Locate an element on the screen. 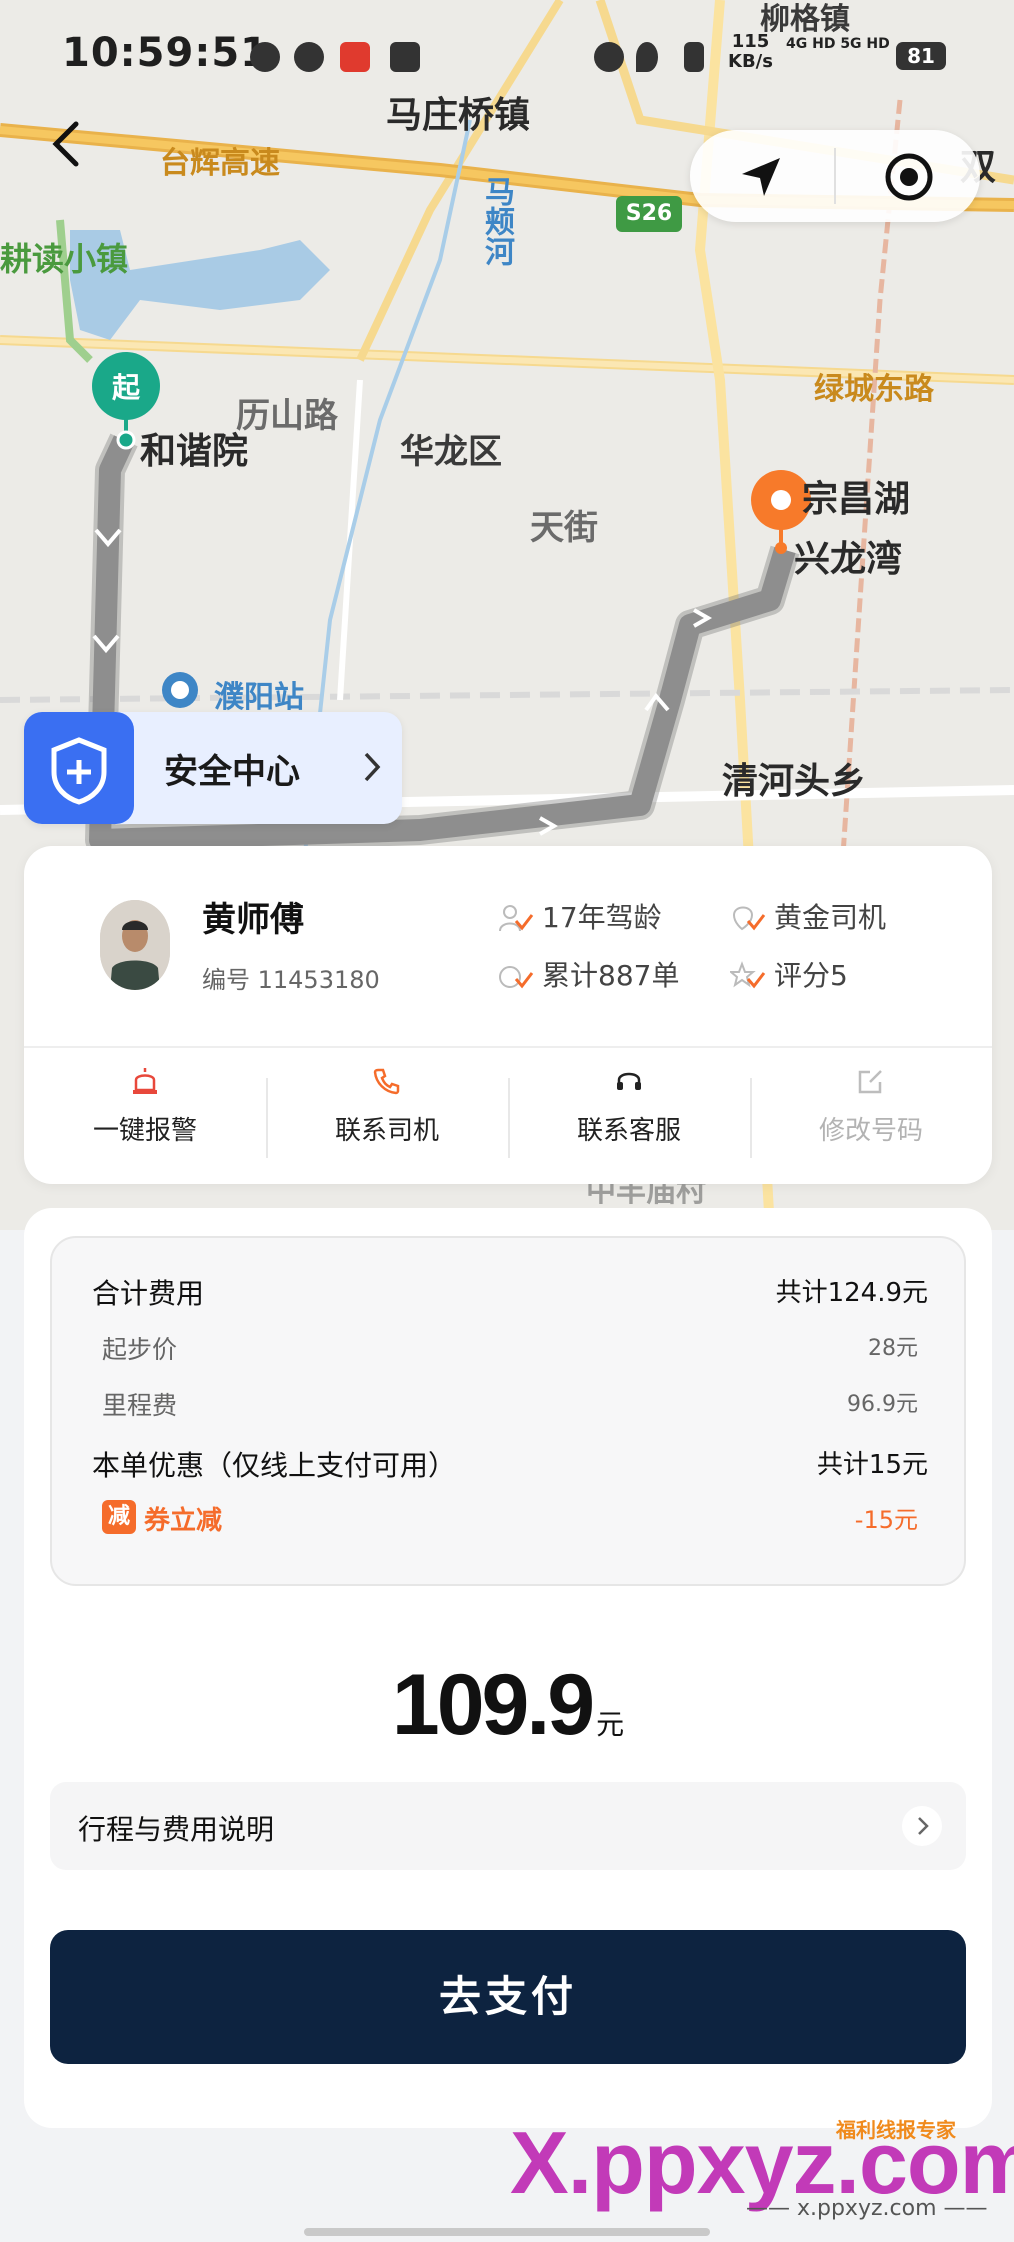 The height and width of the screenshot is (2242, 1014). driver-orders-icon is located at coordinates (516, 977).